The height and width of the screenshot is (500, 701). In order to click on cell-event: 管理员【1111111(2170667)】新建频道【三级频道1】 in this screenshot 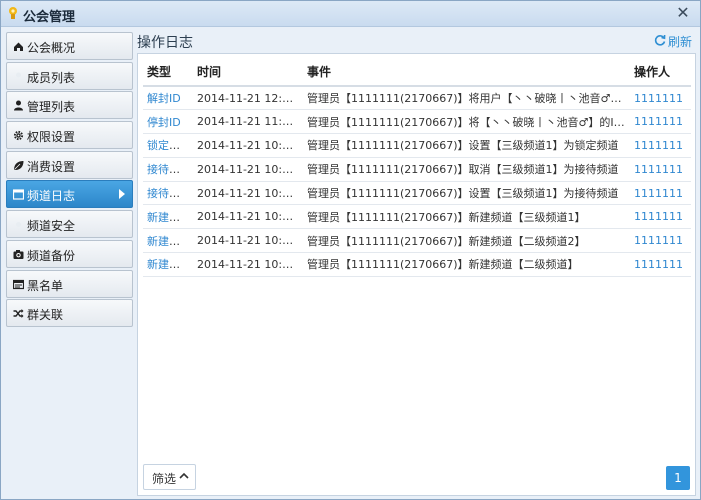, I will do `click(466, 217)`.